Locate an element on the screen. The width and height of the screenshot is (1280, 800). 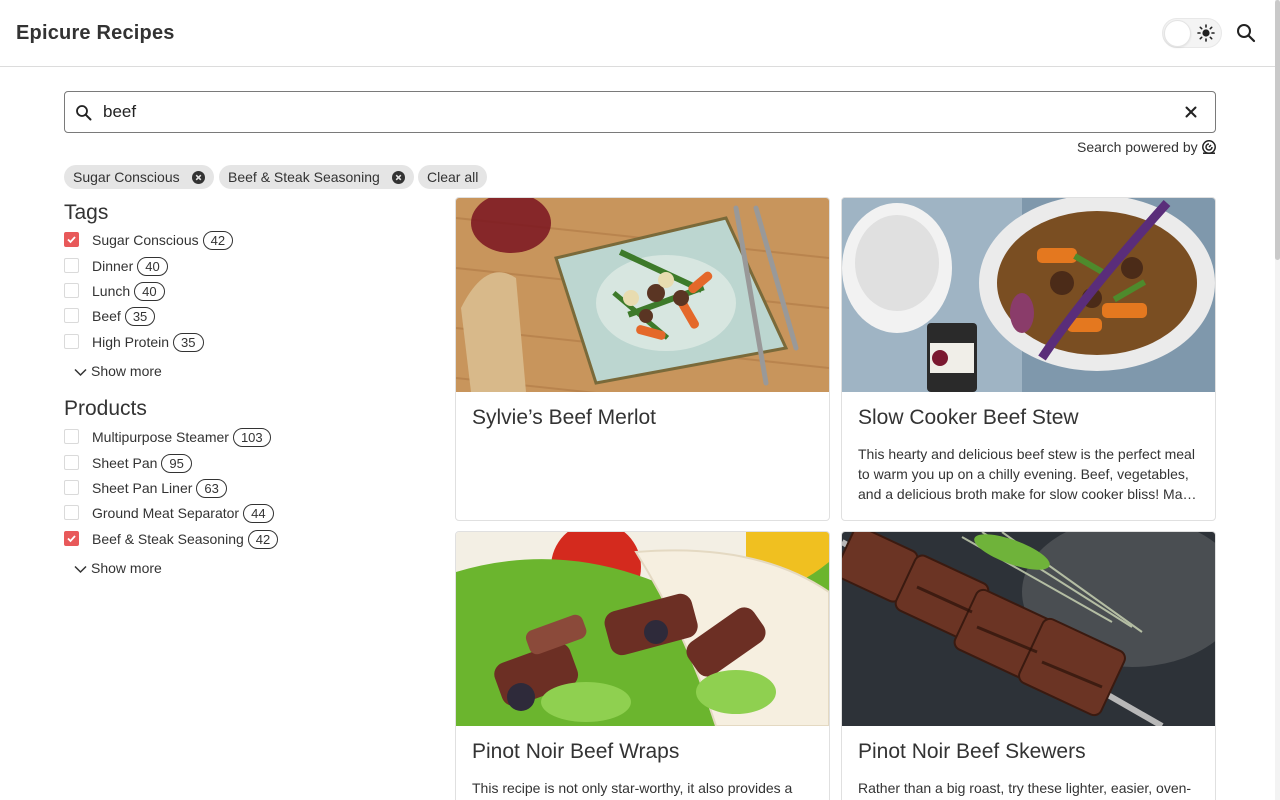
tags-show-more-button: Show more is located at coordinates (118, 371).